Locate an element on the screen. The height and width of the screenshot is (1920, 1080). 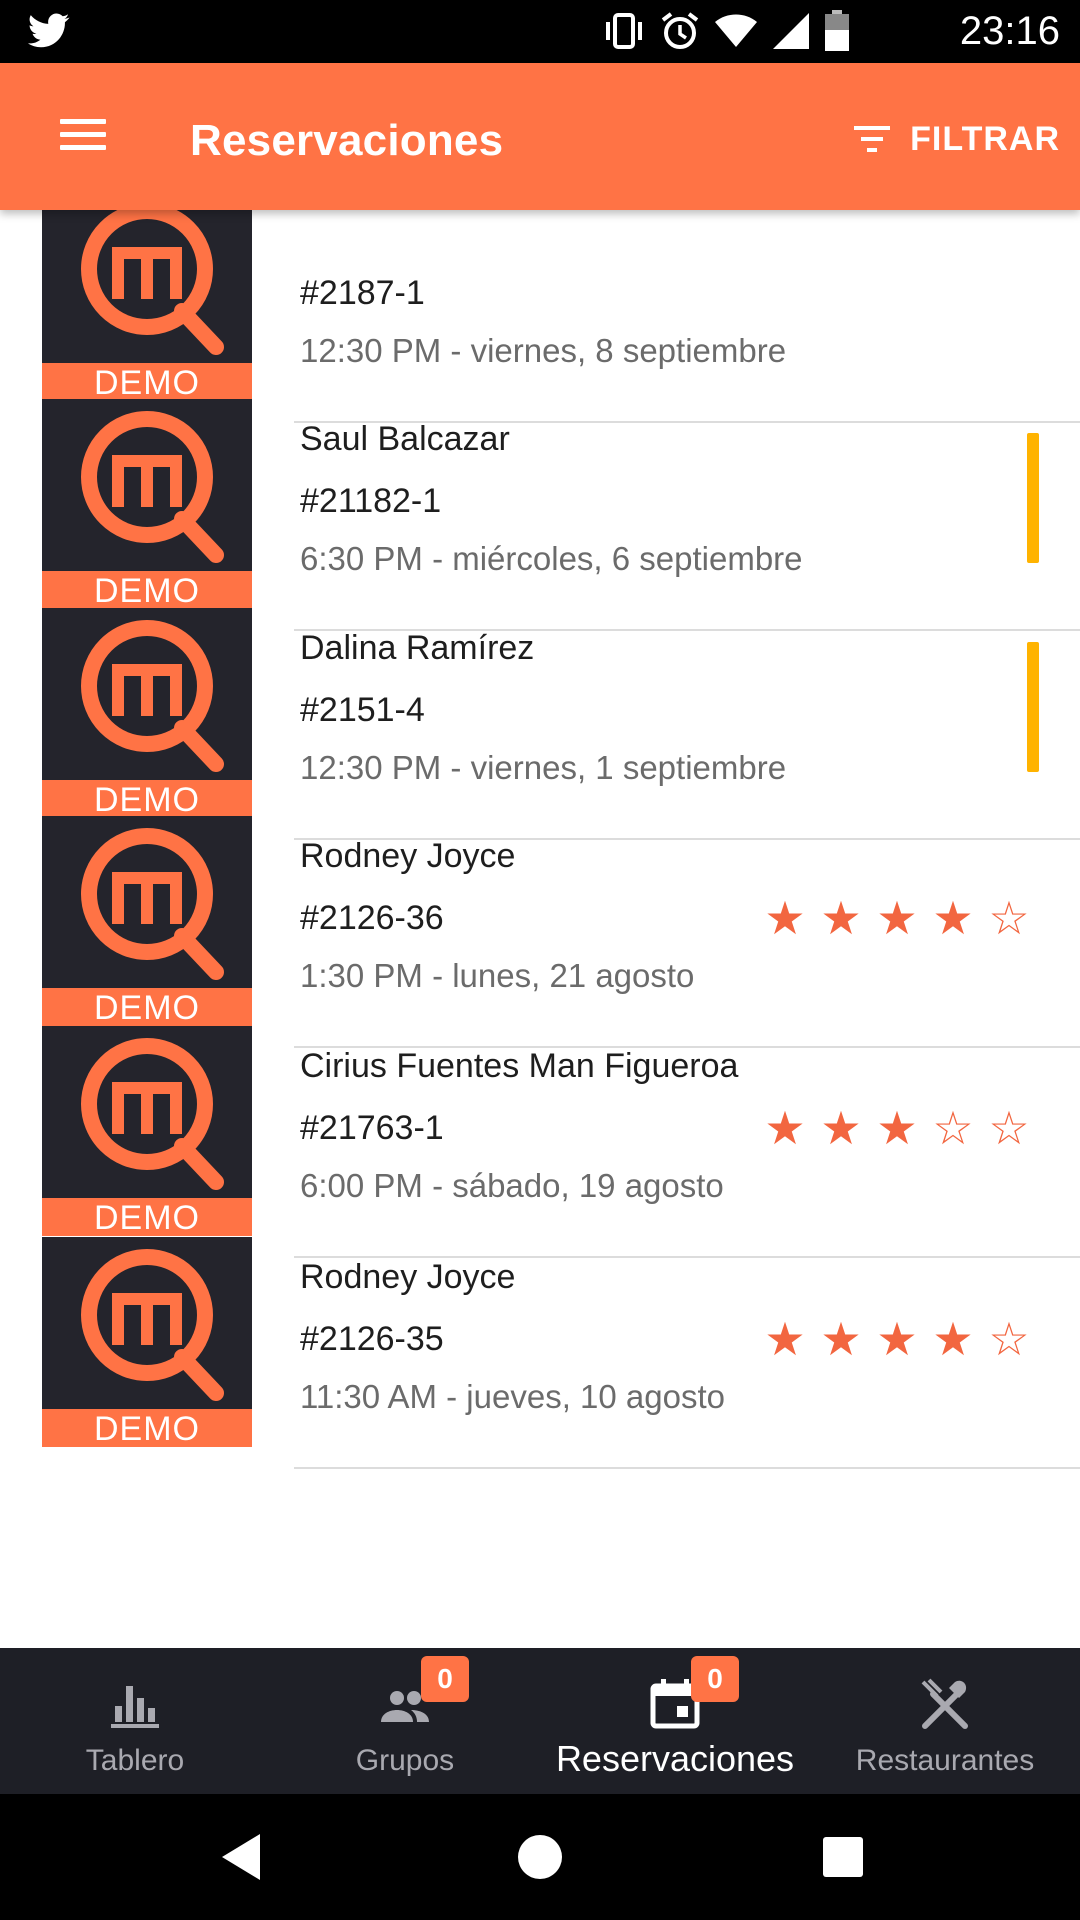
filter-button: FILTRAR is located at coordinates (956, 139).